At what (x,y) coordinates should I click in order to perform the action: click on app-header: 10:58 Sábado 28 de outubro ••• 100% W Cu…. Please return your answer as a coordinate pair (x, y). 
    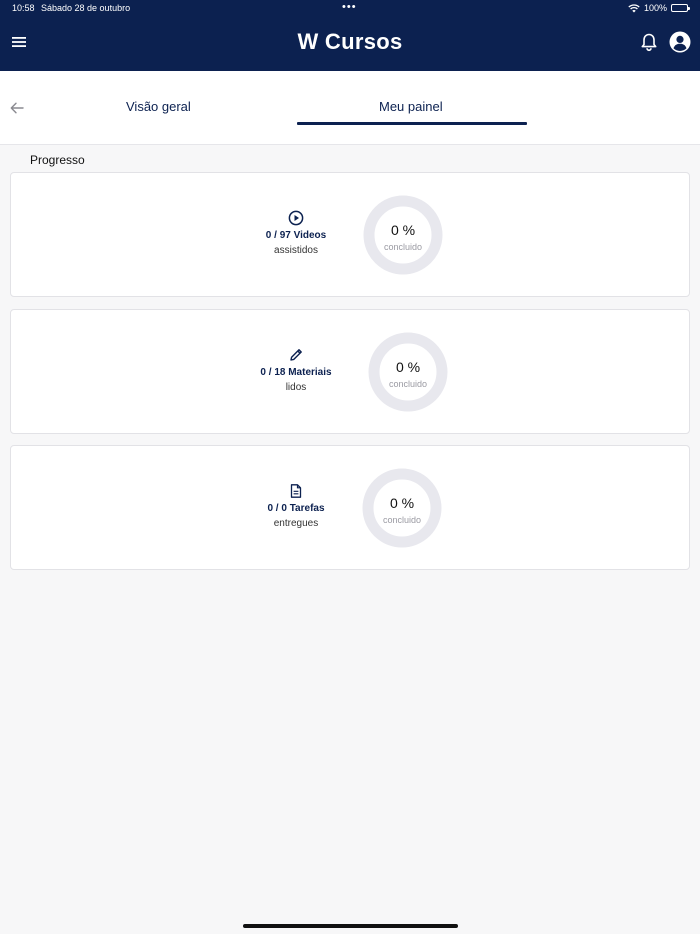
    Looking at the image, I should click on (350, 35).